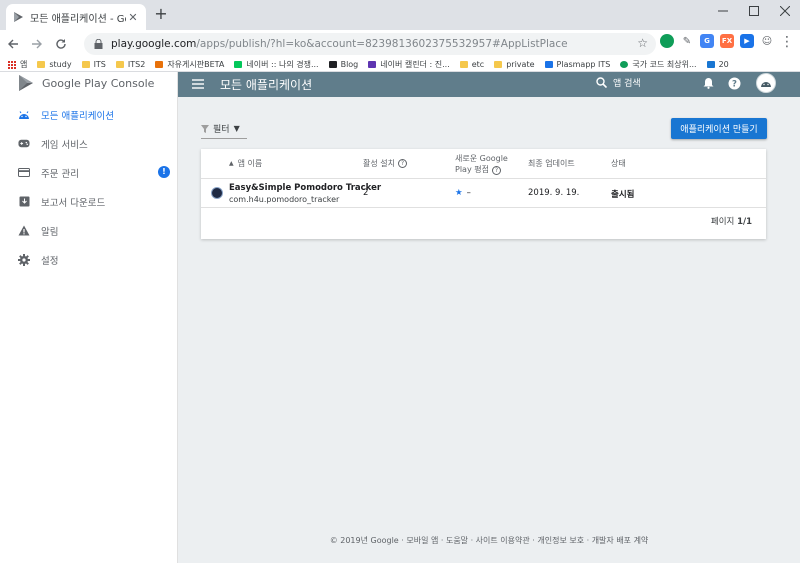 This screenshot has height=563, width=800. I want to click on sidebar-nav: 모든 애플리케이션 게임 서비스 주문 관리 ! 보고서 다운로드 알림 설정, so click(89, 187).